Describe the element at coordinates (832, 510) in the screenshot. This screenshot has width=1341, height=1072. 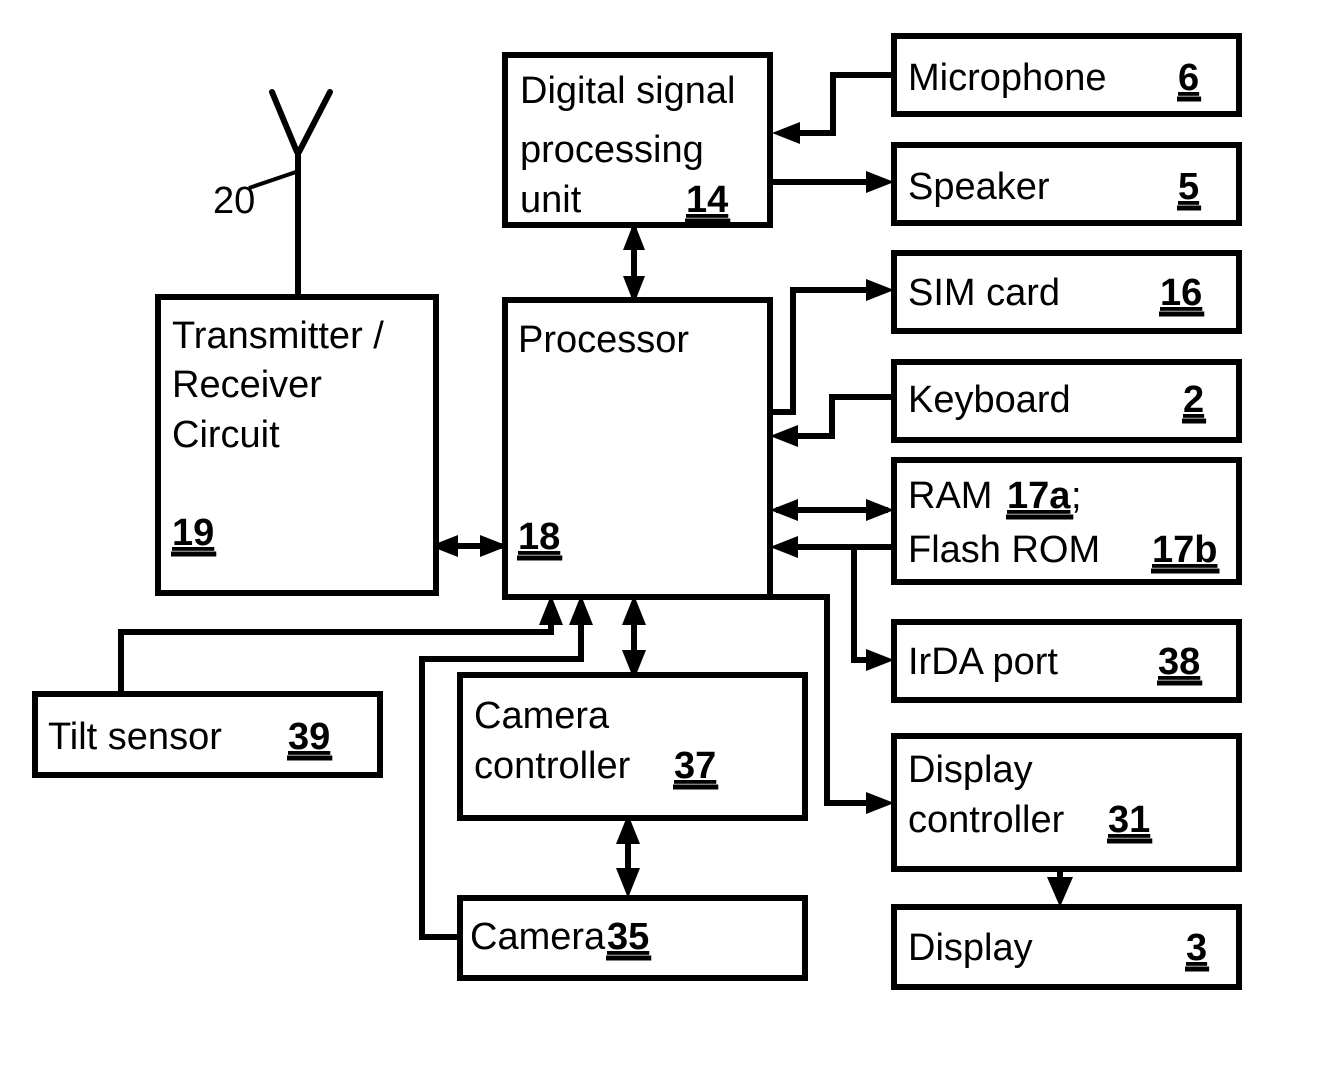
I see `wire-processor-to-memory` at that location.